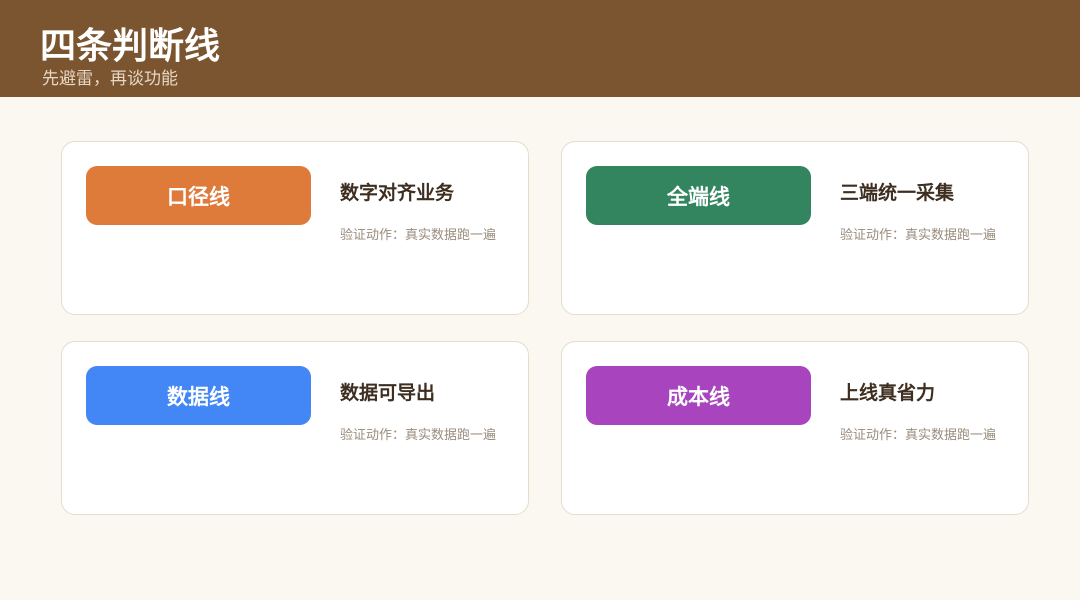 The image size is (1080, 600). Describe the element at coordinates (110, 79) in the screenshot. I see `page-subtitle: 先避雷，再谈功能` at that location.